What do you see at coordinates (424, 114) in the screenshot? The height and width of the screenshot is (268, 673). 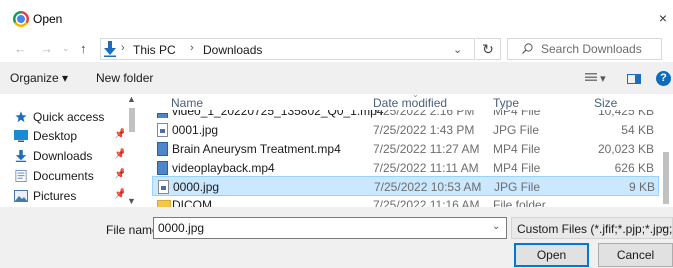 I see `file-date: 7/25/2022 2:16 PM` at bounding box center [424, 114].